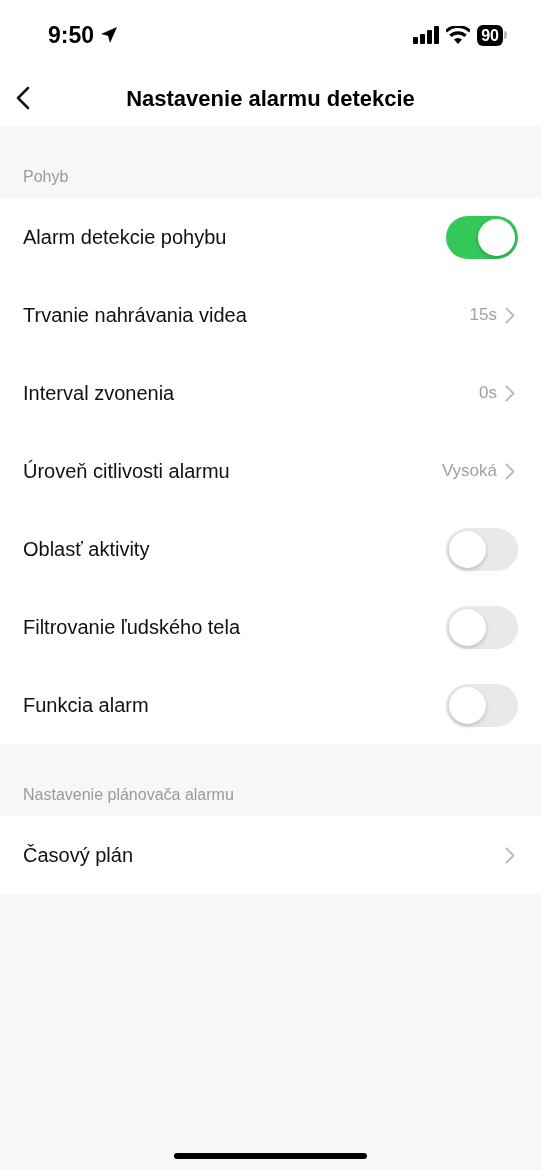 The height and width of the screenshot is (1170, 541). I want to click on setting-label: Trvanie nahrávania videa, so click(135, 315).